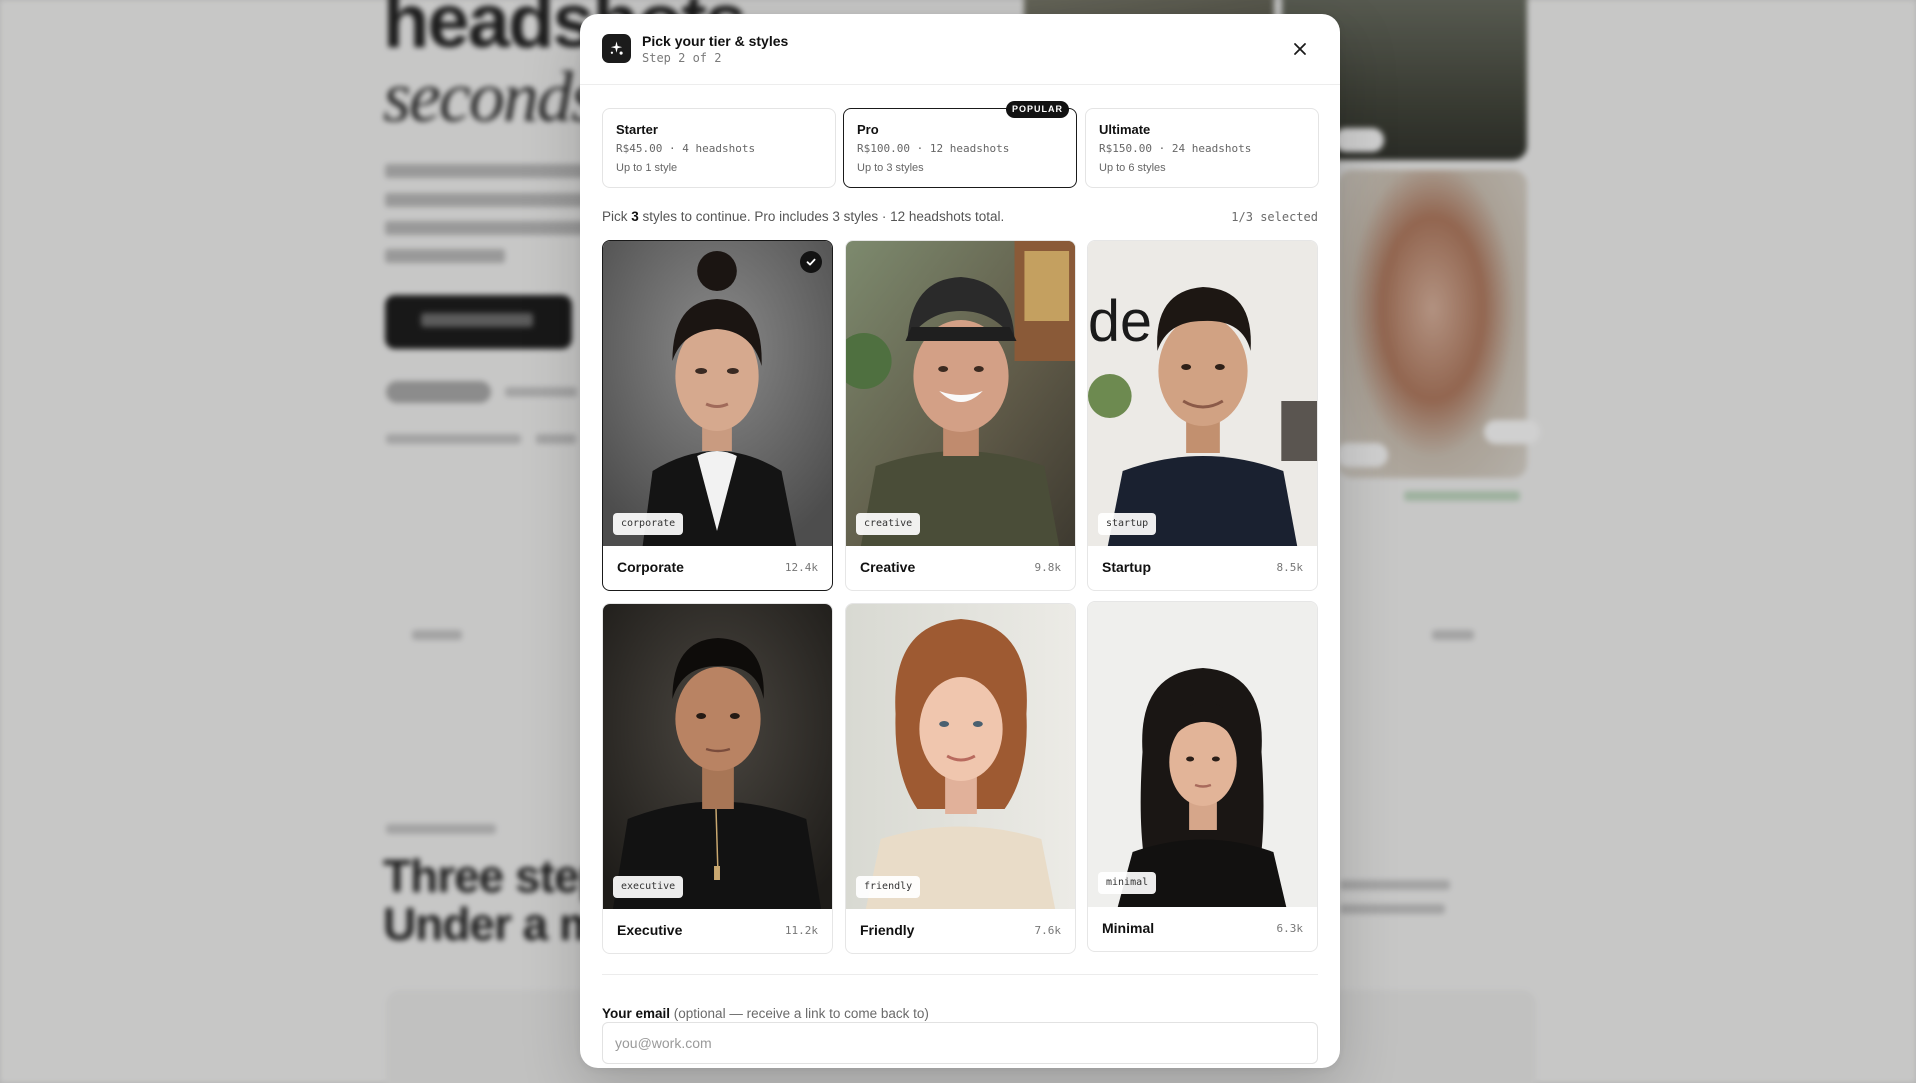 Image resolution: width=1916 pixels, height=1083 pixels. I want to click on email-field, so click(960, 1043).